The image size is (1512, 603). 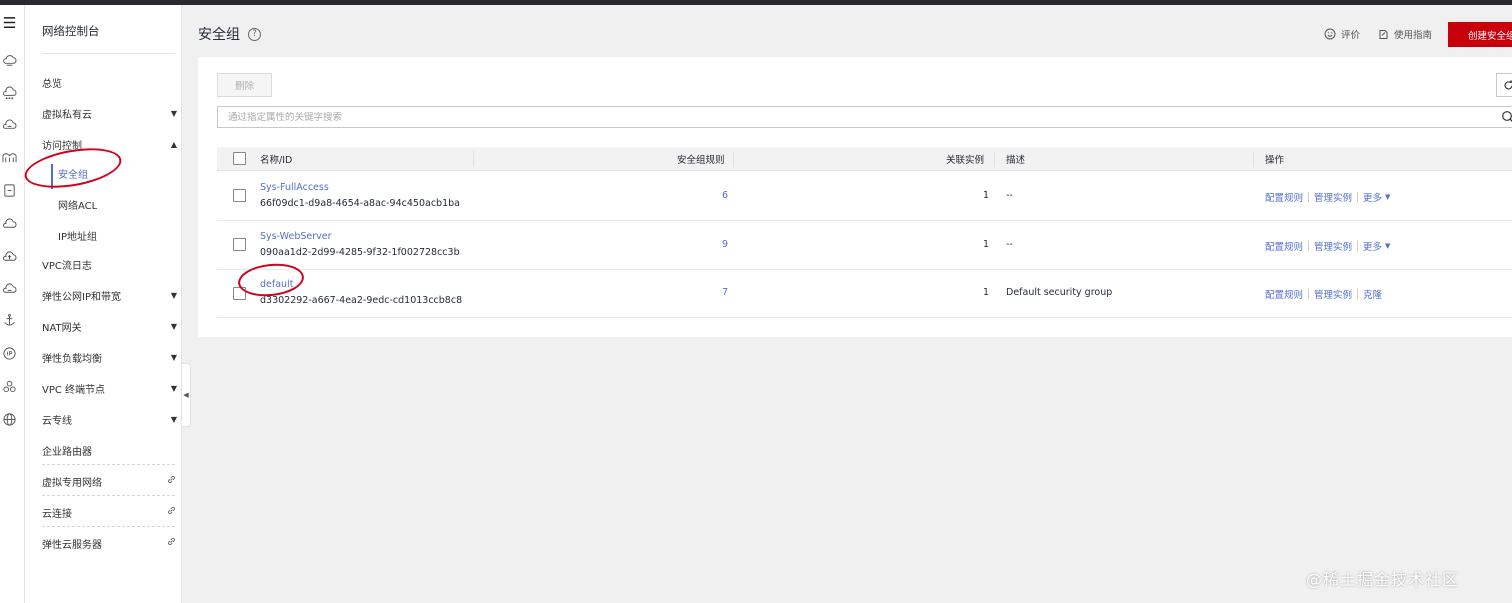 I want to click on delete-button: 删除, so click(x=244, y=85).